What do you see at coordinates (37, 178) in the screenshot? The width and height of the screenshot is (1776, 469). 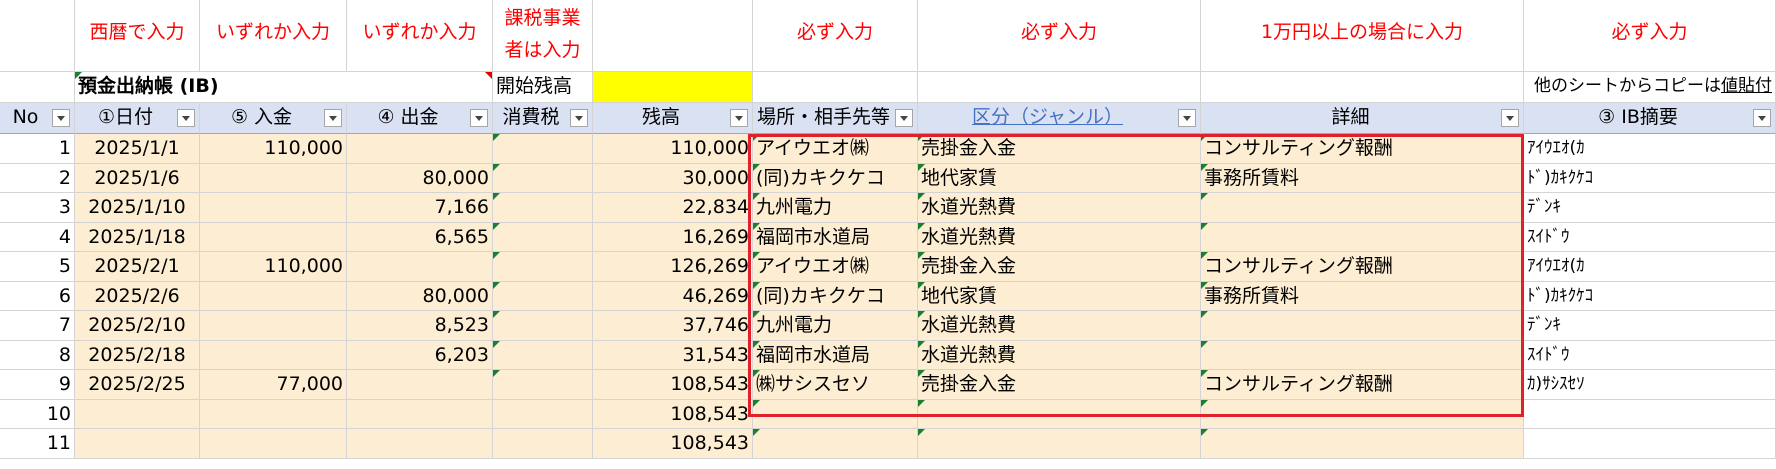 I see `table-cell: 2` at bounding box center [37, 178].